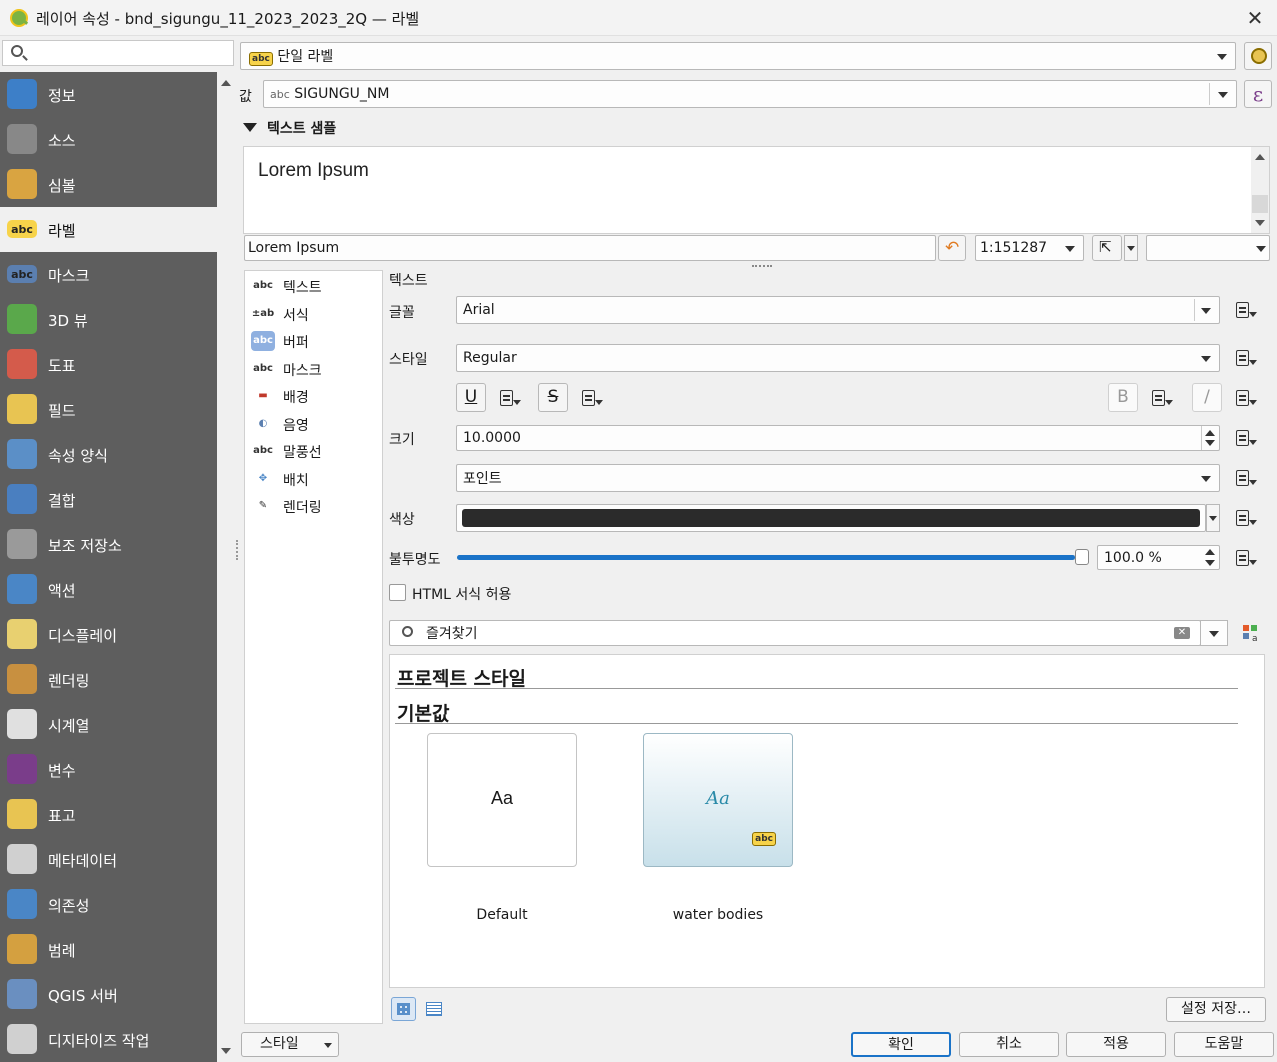  What do you see at coordinates (108, 499) in the screenshot?
I see `sidebar-item-join: 결합` at bounding box center [108, 499].